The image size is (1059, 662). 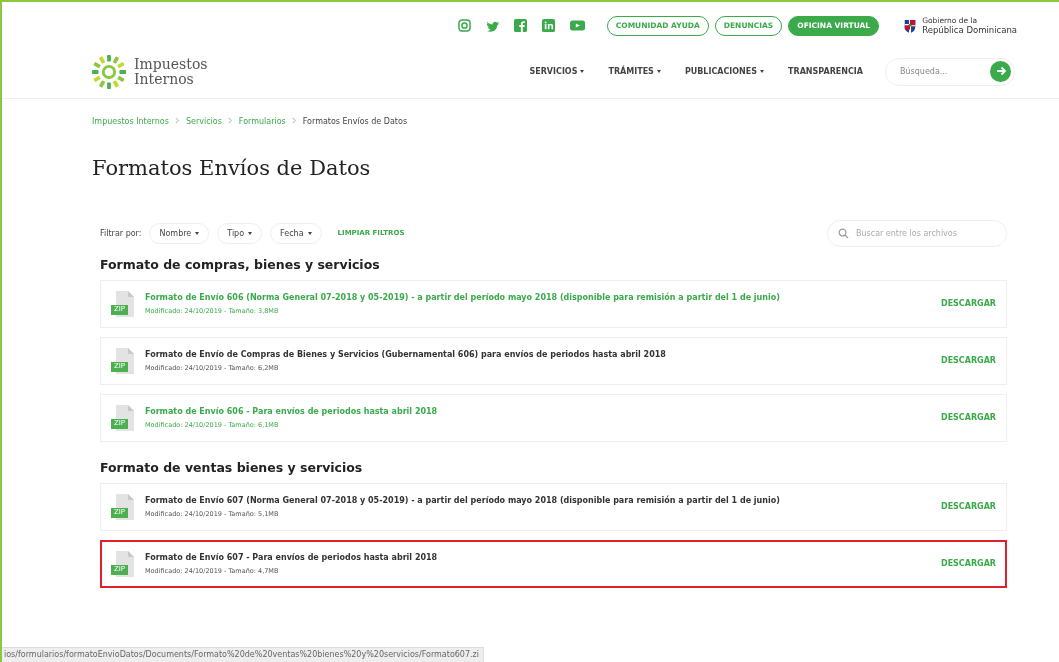 I want to click on file-link: Formato de Envío 607 (Norma General 07-2018 y 05-2019) - a partir del período mayo 2018 (disponible para remisión a partir del 1 de junio), so click(x=538, y=500).